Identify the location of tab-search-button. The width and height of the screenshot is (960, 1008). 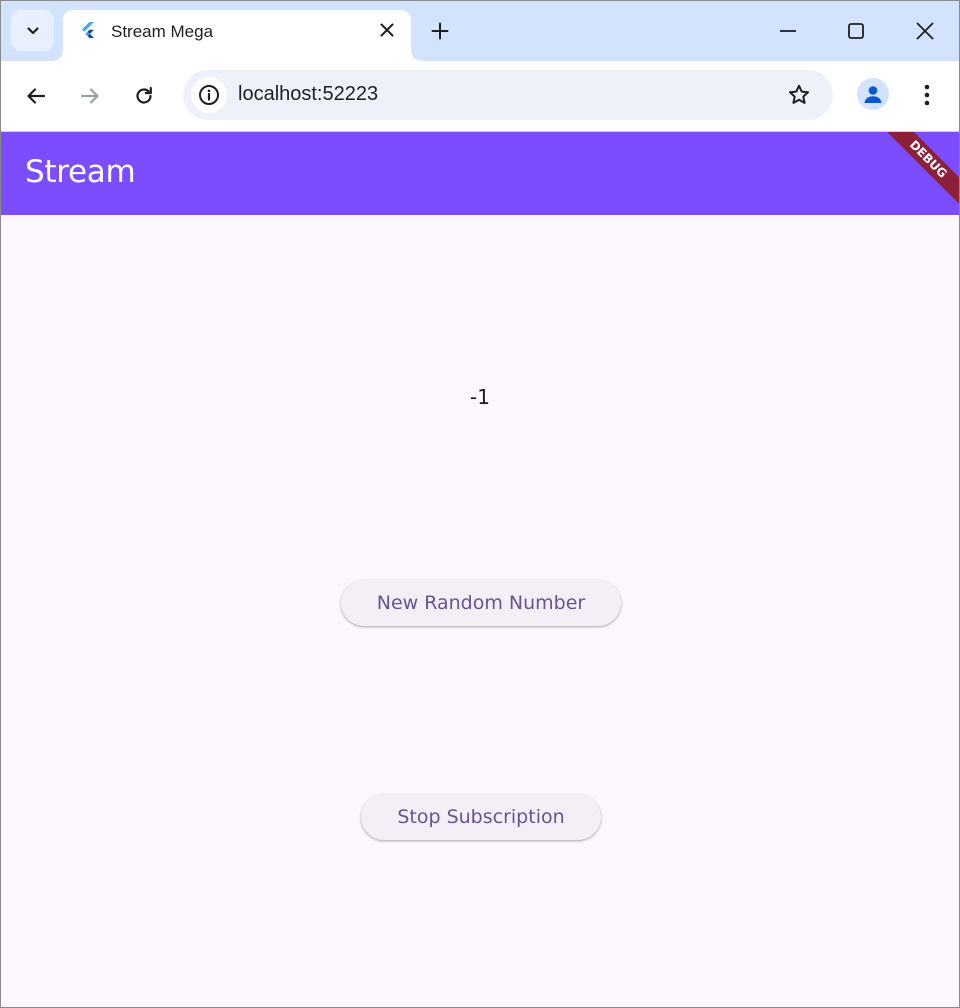
(32, 30).